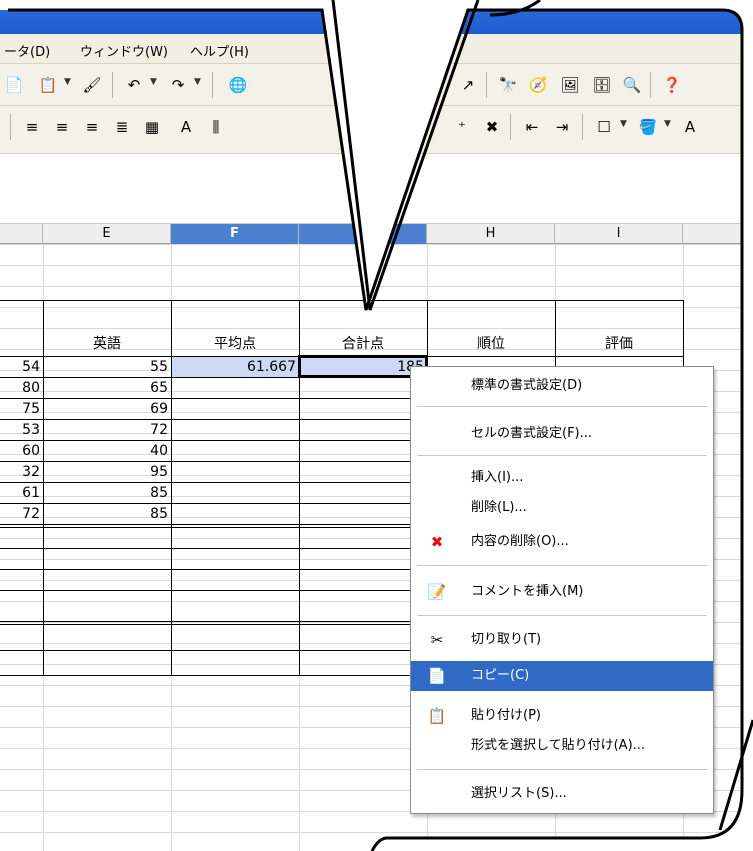  I want to click on cell-average: 61.667, so click(235, 367).